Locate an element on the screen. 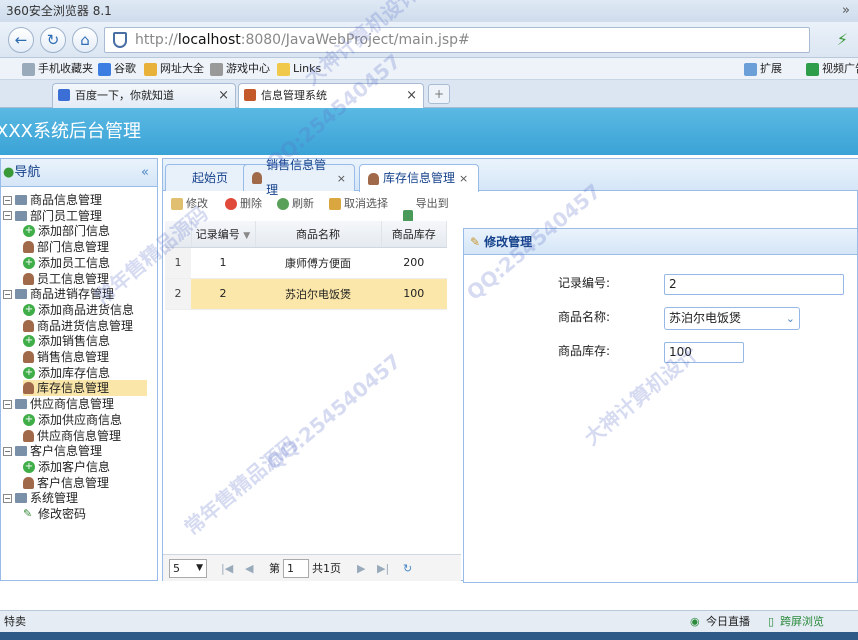  bookmark-google: 谷歌 is located at coordinates (117, 69).